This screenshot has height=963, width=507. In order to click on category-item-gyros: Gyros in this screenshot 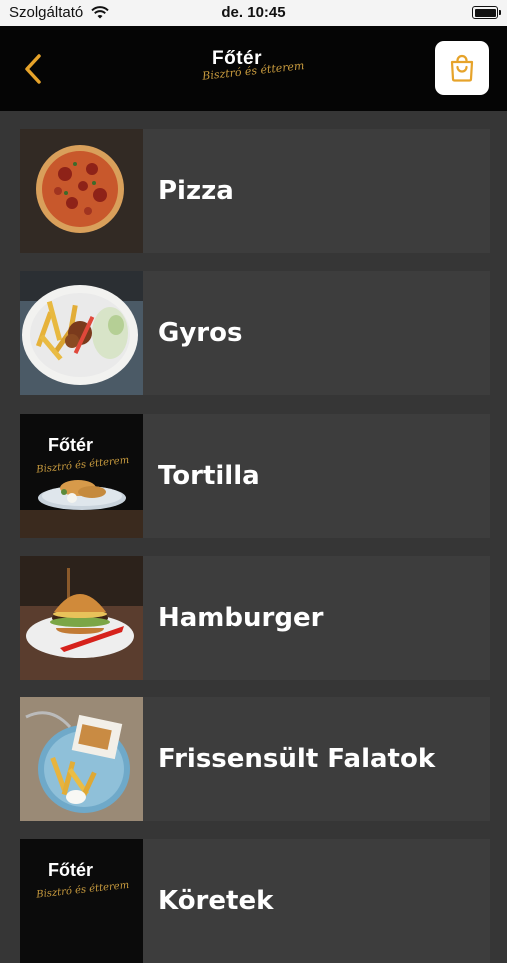, I will do `click(255, 333)`.